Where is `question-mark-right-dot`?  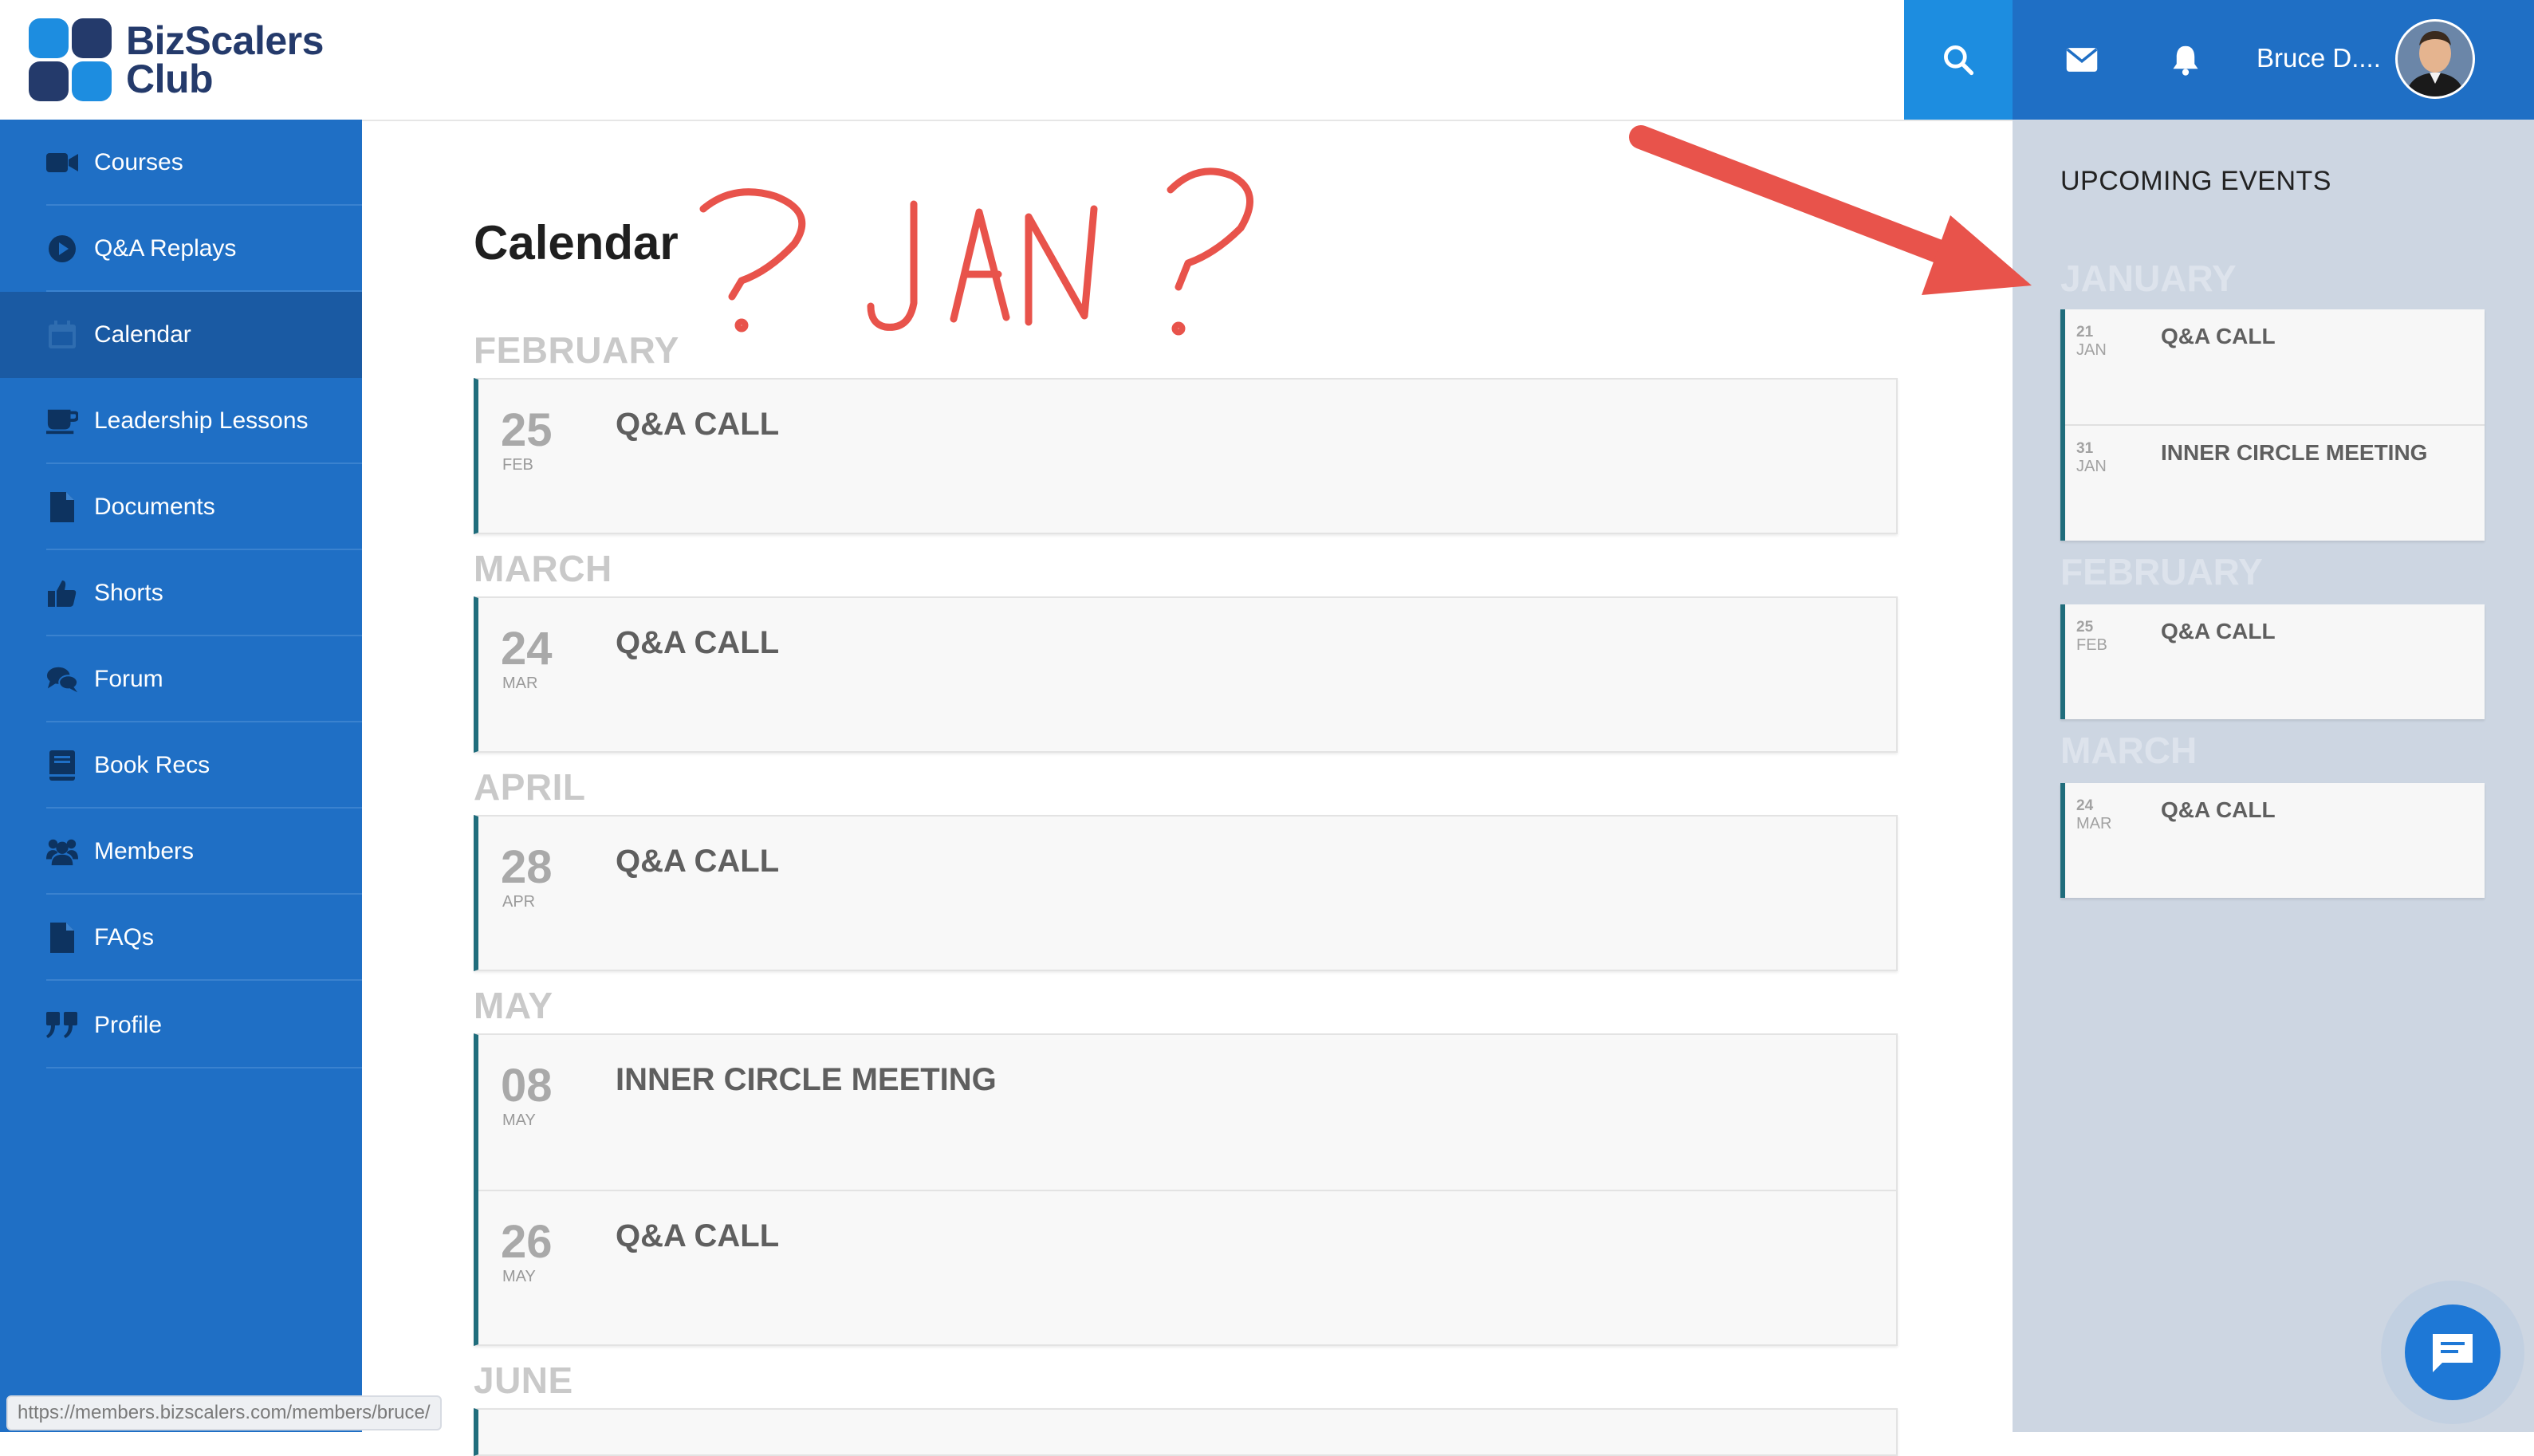 question-mark-right-dot is located at coordinates (1178, 328).